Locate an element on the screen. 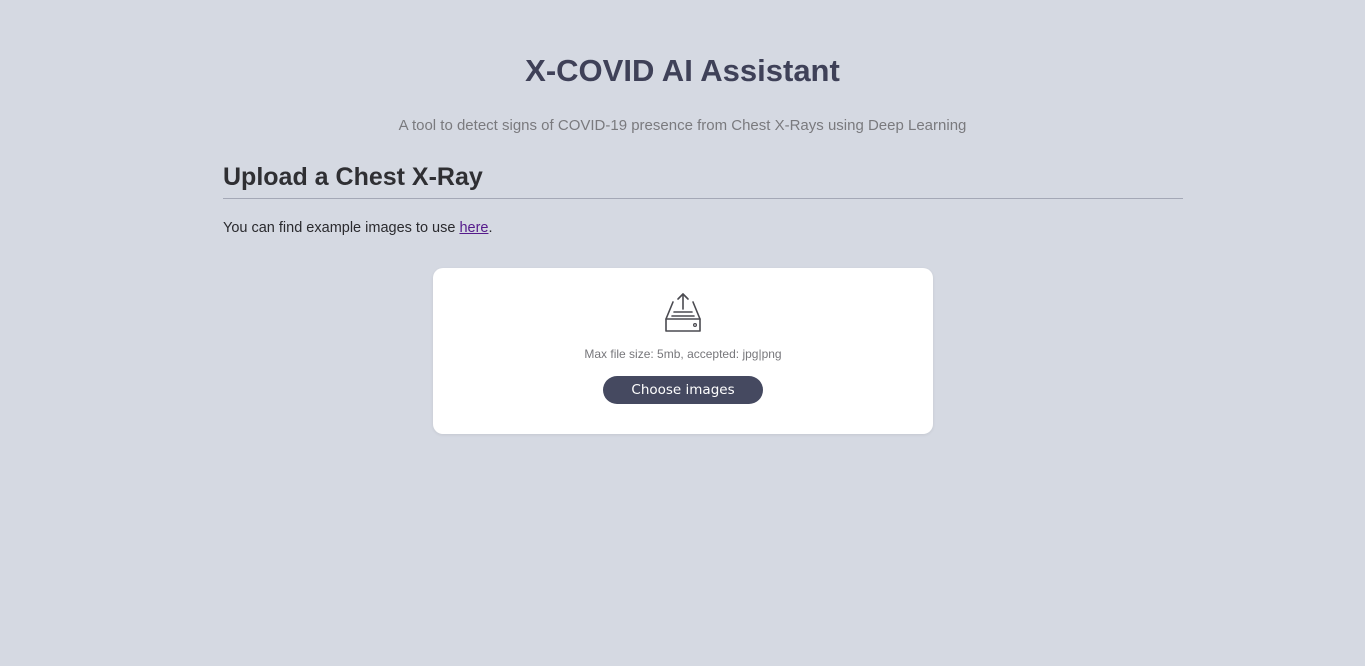  upload-hint: Max file size: 5mb, accepted: jpg|png is located at coordinates (683, 354).